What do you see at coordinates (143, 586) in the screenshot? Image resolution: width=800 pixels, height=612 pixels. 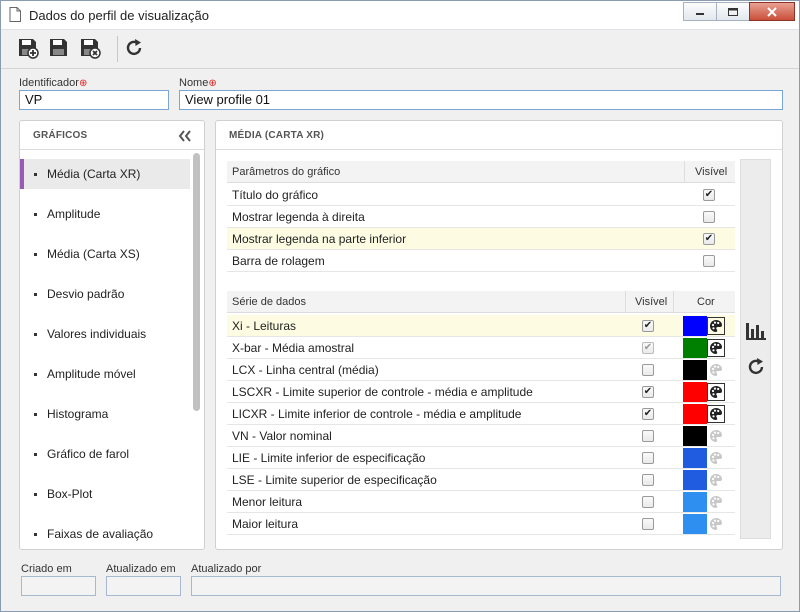 I see `updated-field` at bounding box center [143, 586].